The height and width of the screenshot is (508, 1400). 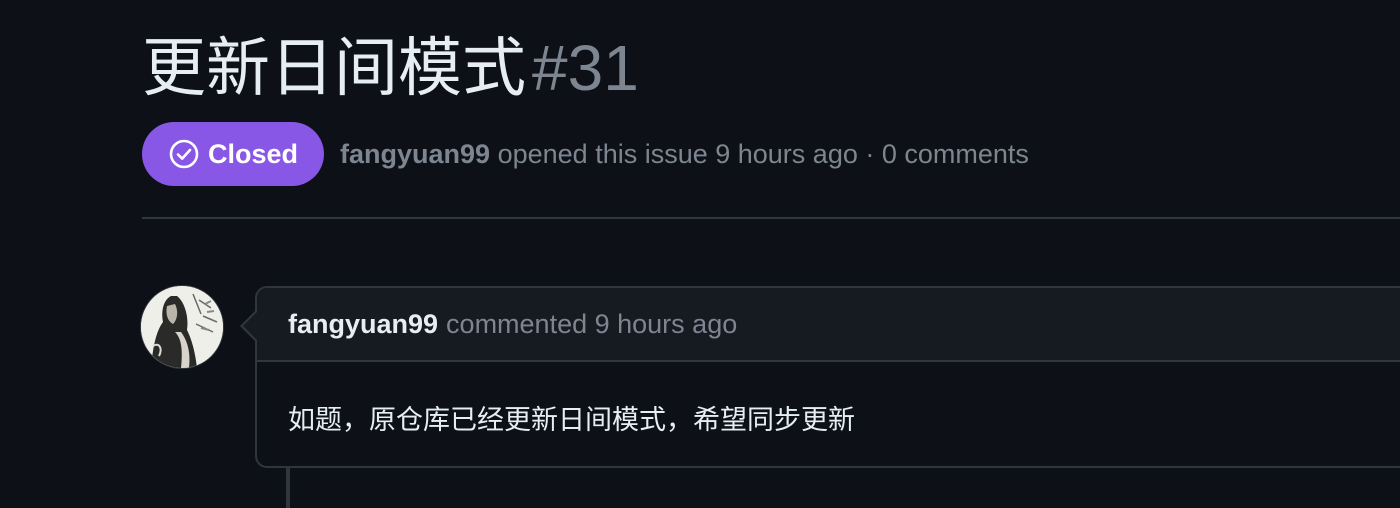 I want to click on user-avatar-icon, so click(x=182, y=327).